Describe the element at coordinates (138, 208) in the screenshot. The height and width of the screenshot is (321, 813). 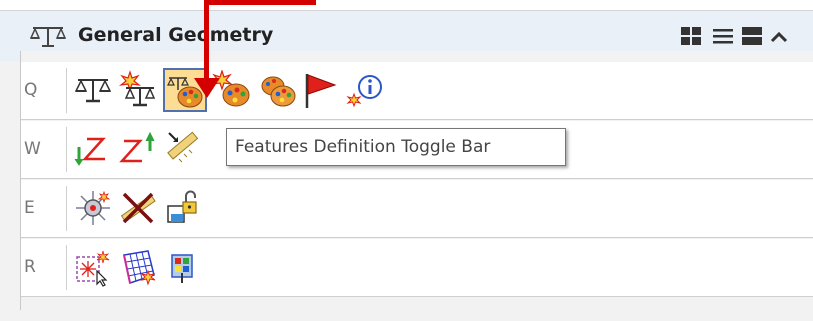
I see `cross-measure-icon` at that location.